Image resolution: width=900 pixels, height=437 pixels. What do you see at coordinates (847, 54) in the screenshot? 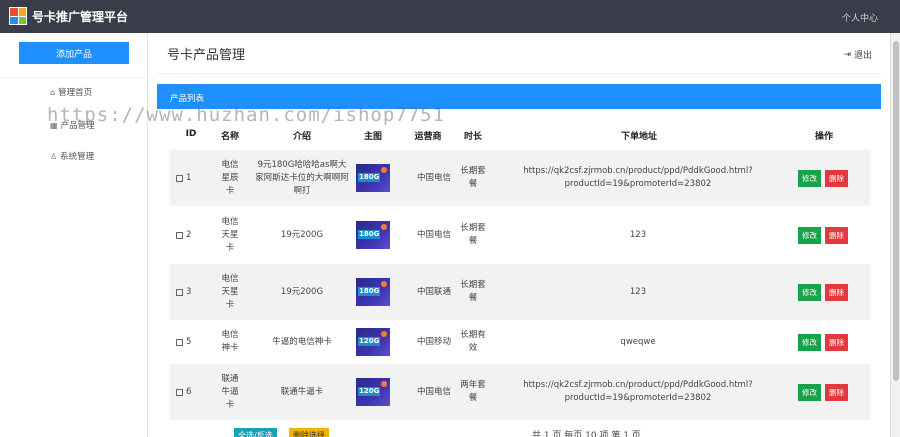
I see `logout-icon: ⇥` at bounding box center [847, 54].